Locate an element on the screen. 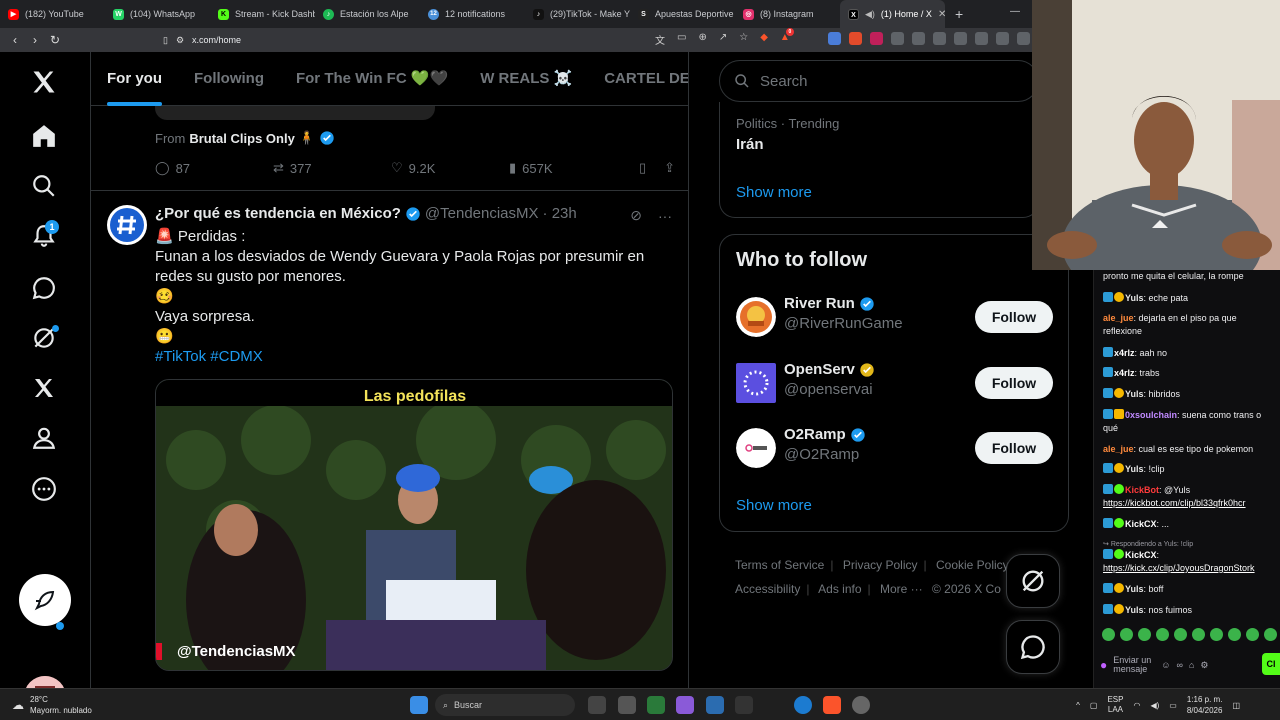  brave-rewards-icon: ▲ 0 is located at coordinates (787, 37).